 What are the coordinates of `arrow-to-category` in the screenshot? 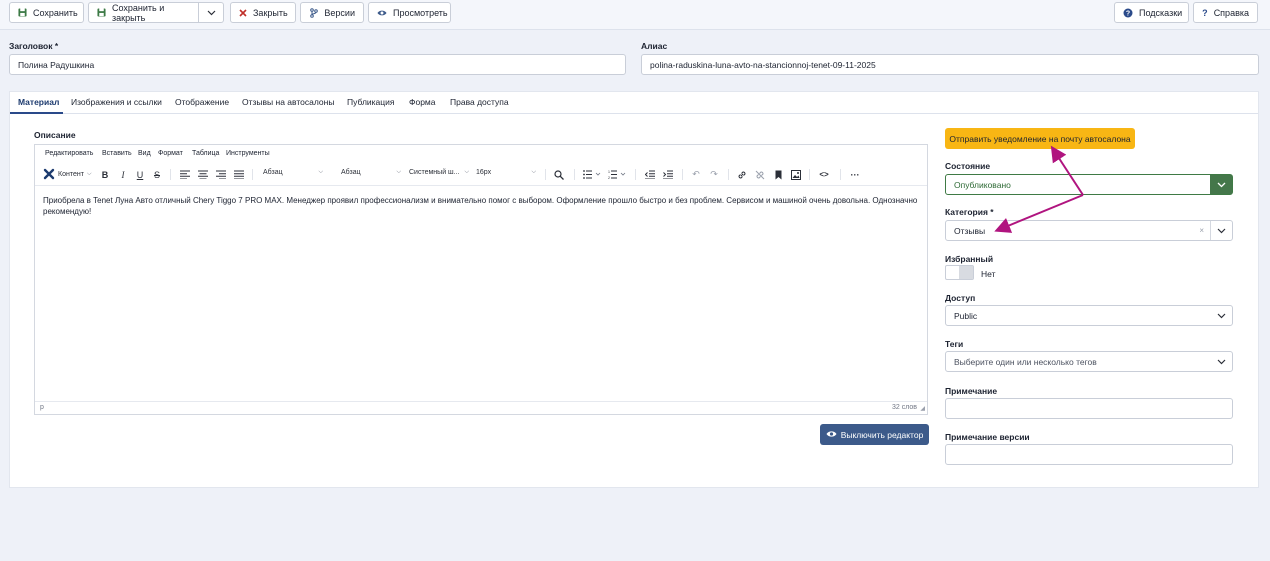 It's located at (1039, 213).